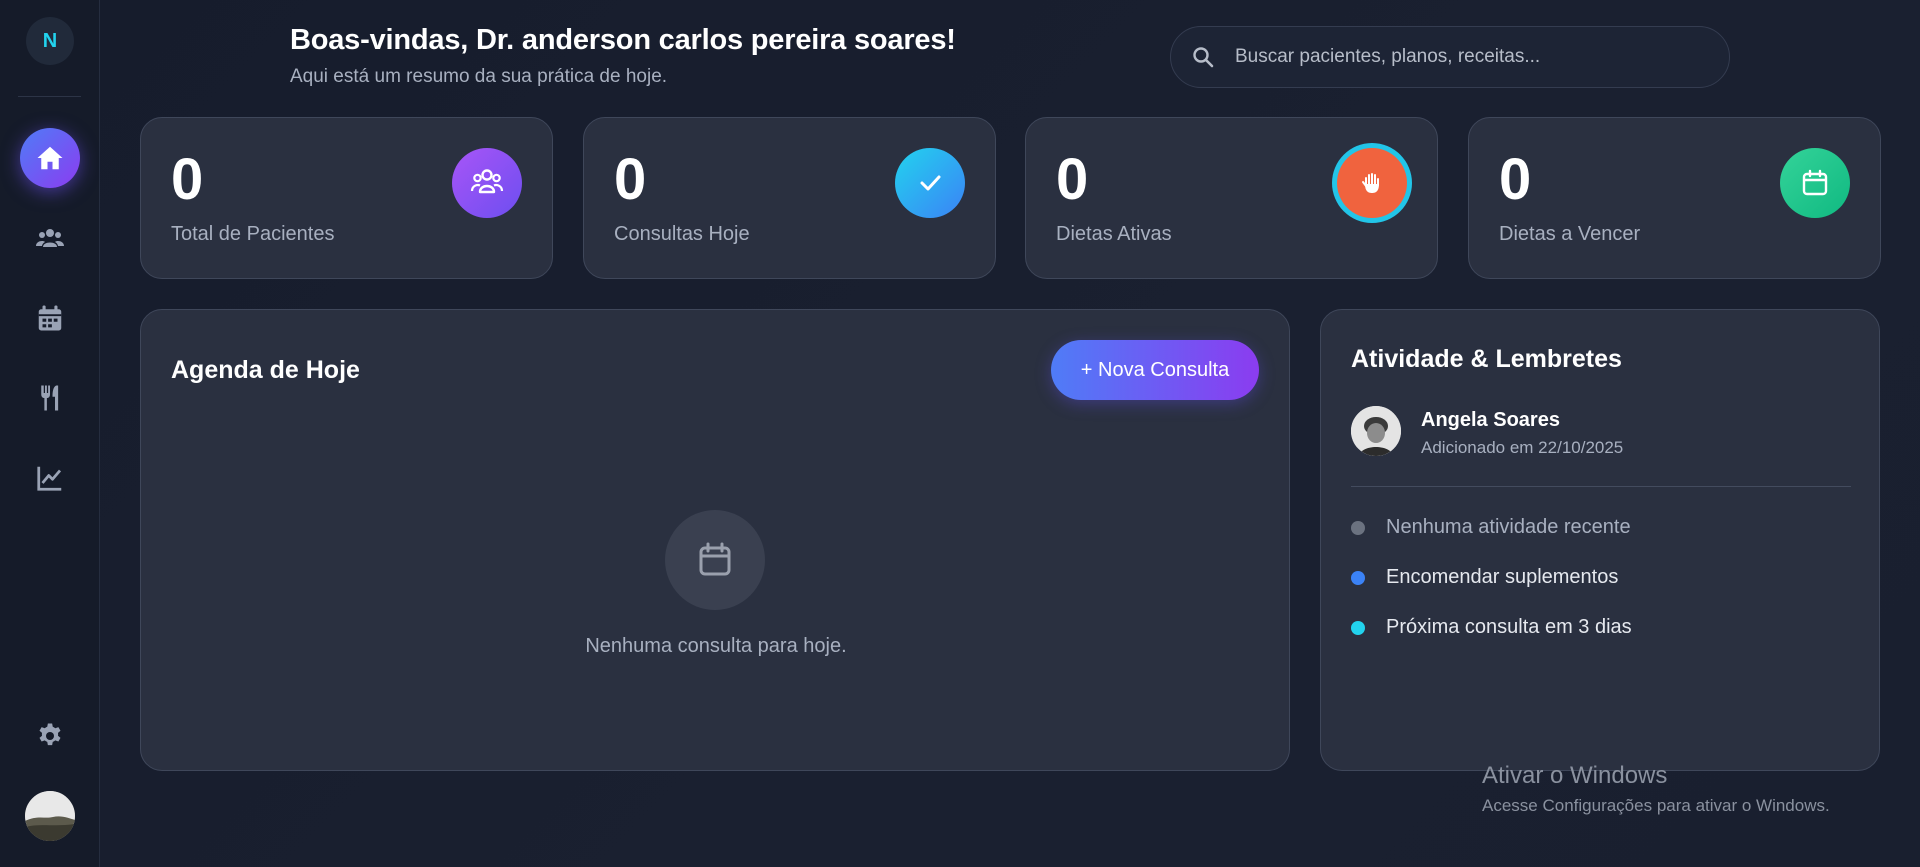  Describe the element at coordinates (682, 234) in the screenshot. I see `stat-label: Consultas Hoje` at that location.